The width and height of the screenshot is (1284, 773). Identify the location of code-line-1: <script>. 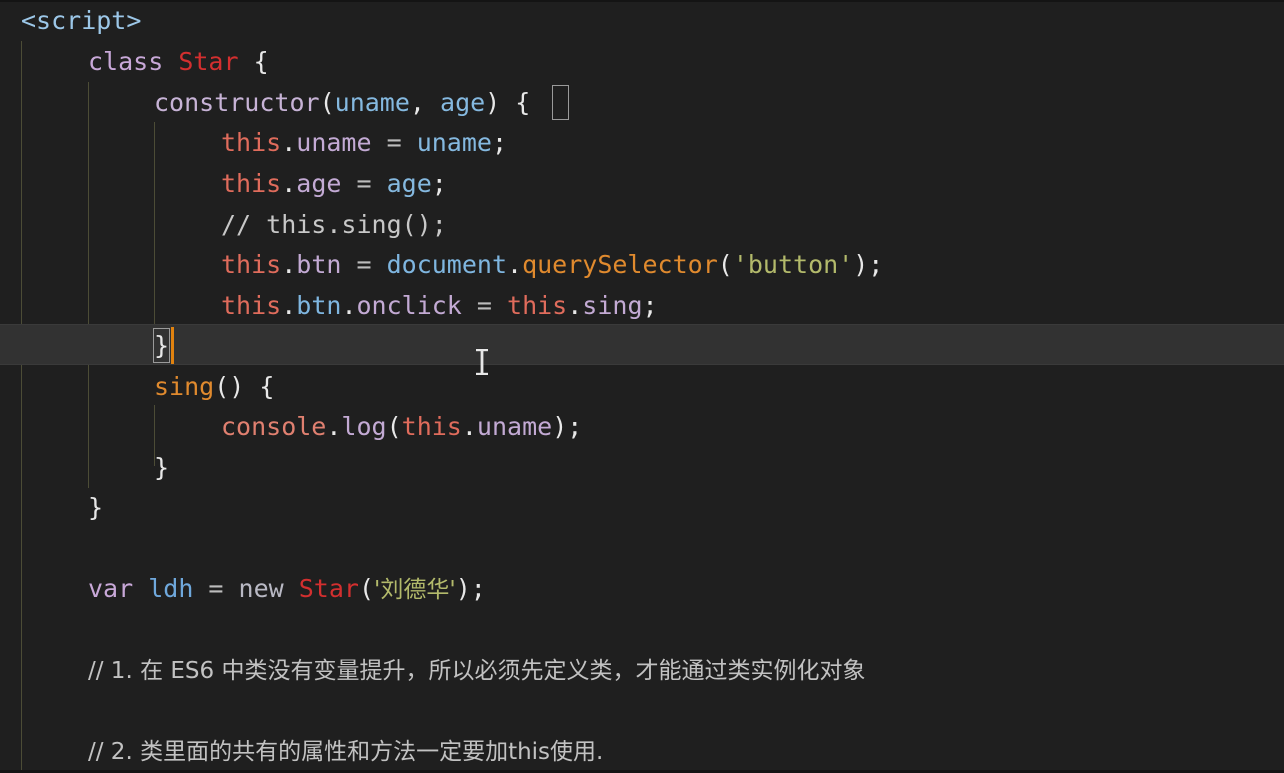
(81, 20).